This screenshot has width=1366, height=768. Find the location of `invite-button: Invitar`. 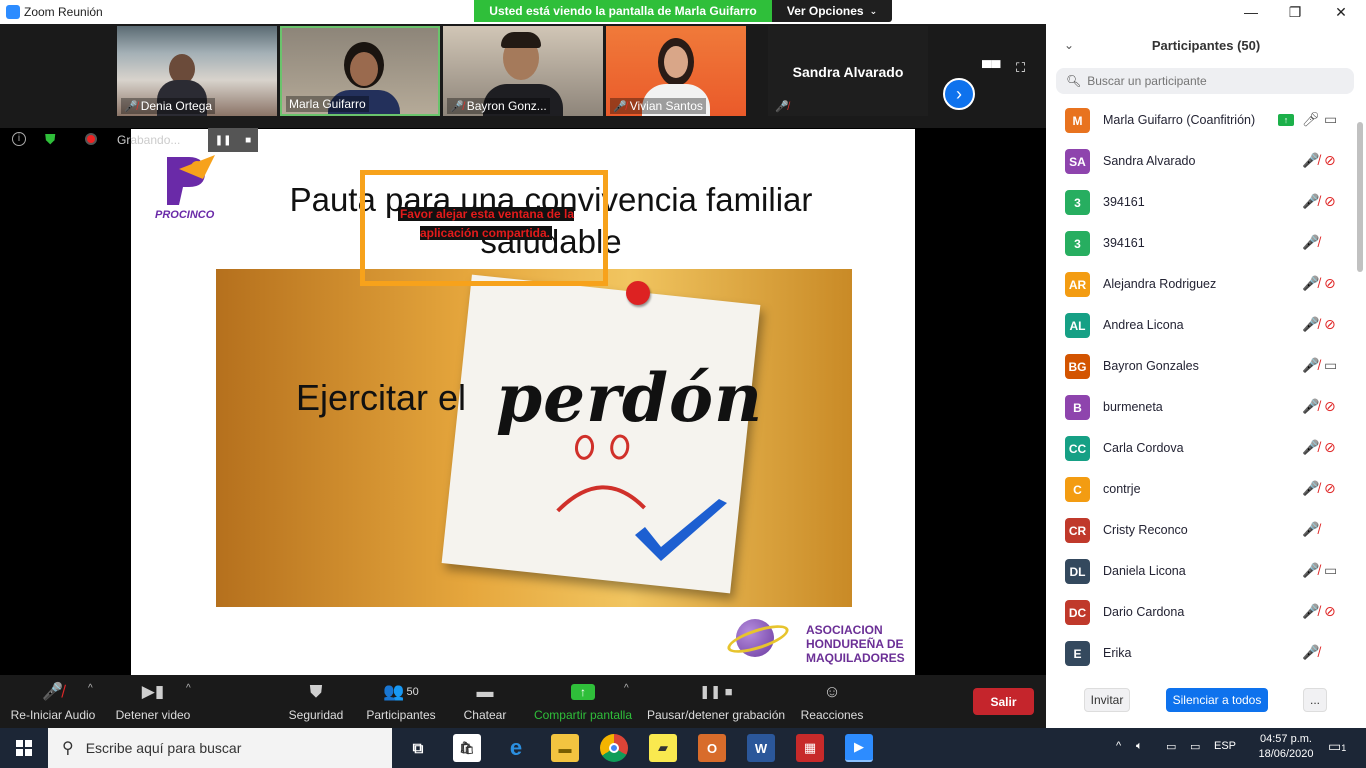

invite-button: Invitar is located at coordinates (1107, 700).